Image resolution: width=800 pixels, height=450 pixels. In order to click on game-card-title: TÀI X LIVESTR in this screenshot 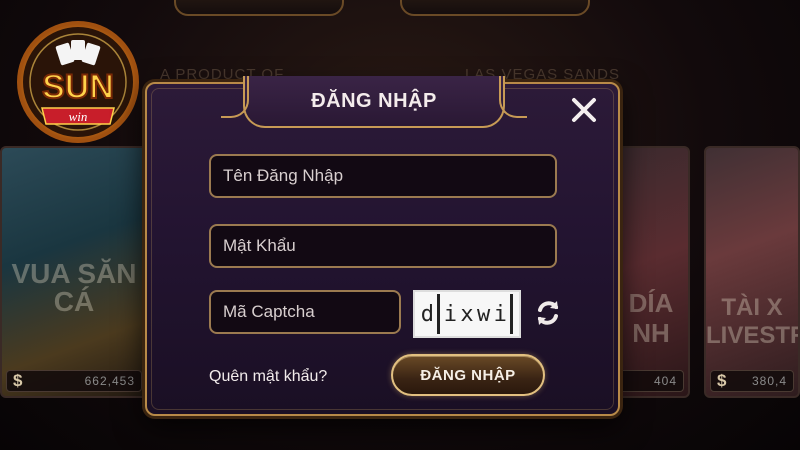, I will do `click(753, 321)`.